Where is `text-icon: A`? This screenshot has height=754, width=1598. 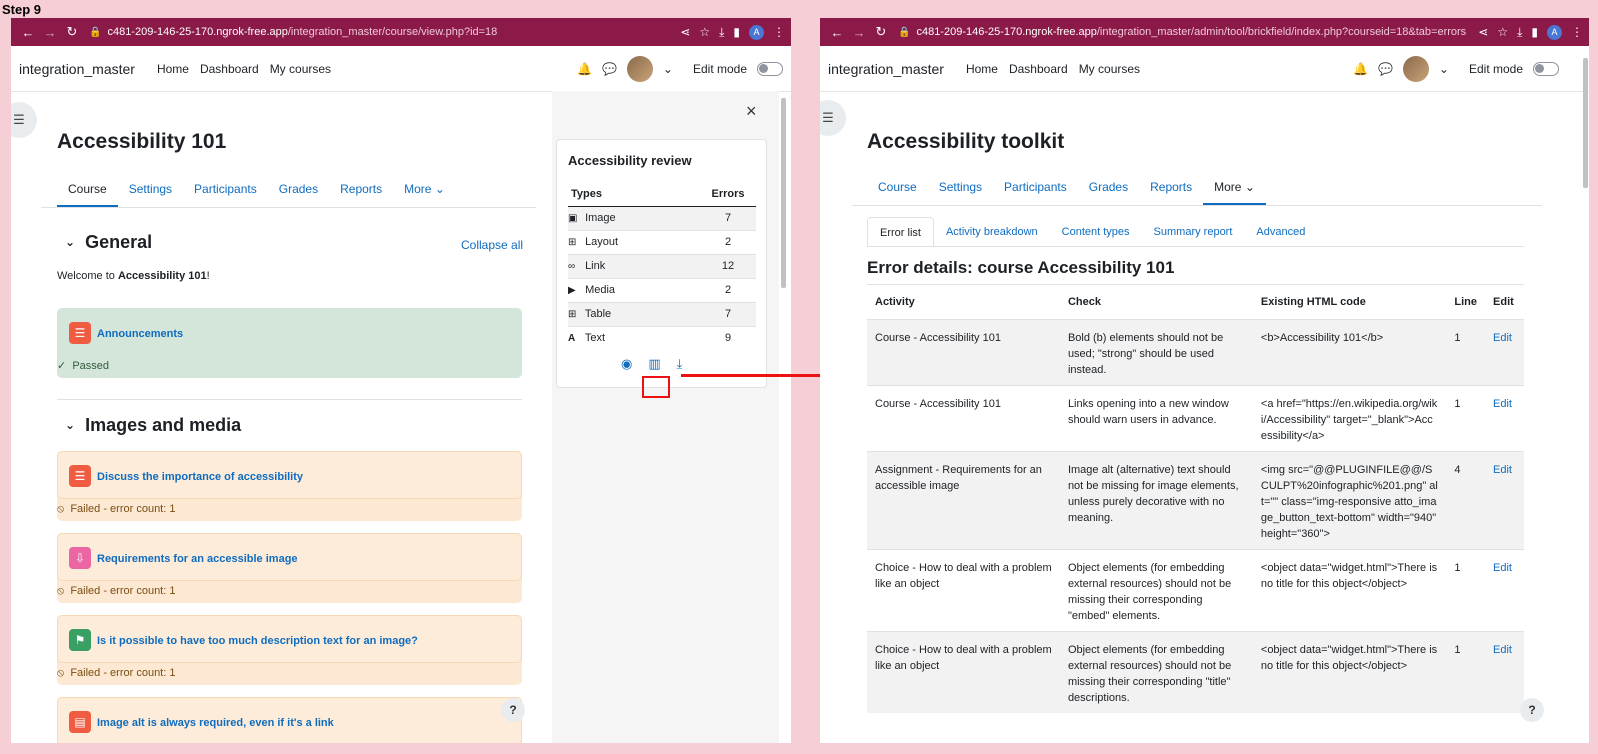
text-icon: A is located at coordinates (572, 339).